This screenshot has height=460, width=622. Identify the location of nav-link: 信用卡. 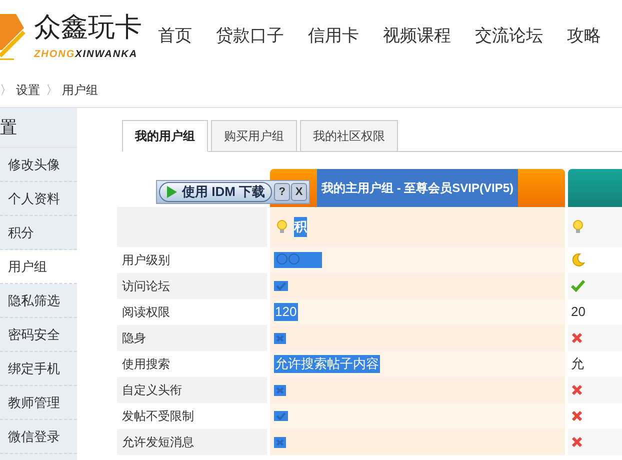
(333, 36).